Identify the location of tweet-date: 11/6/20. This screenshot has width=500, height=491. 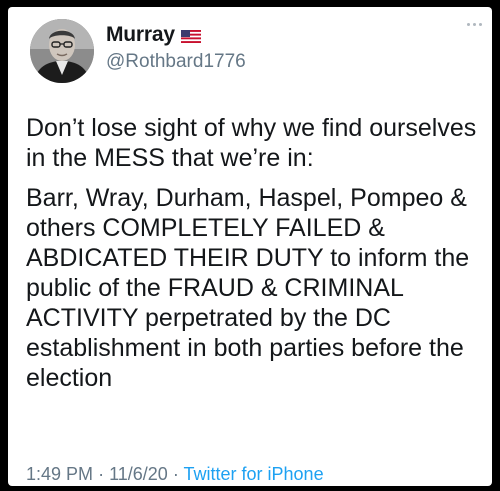
(138, 474).